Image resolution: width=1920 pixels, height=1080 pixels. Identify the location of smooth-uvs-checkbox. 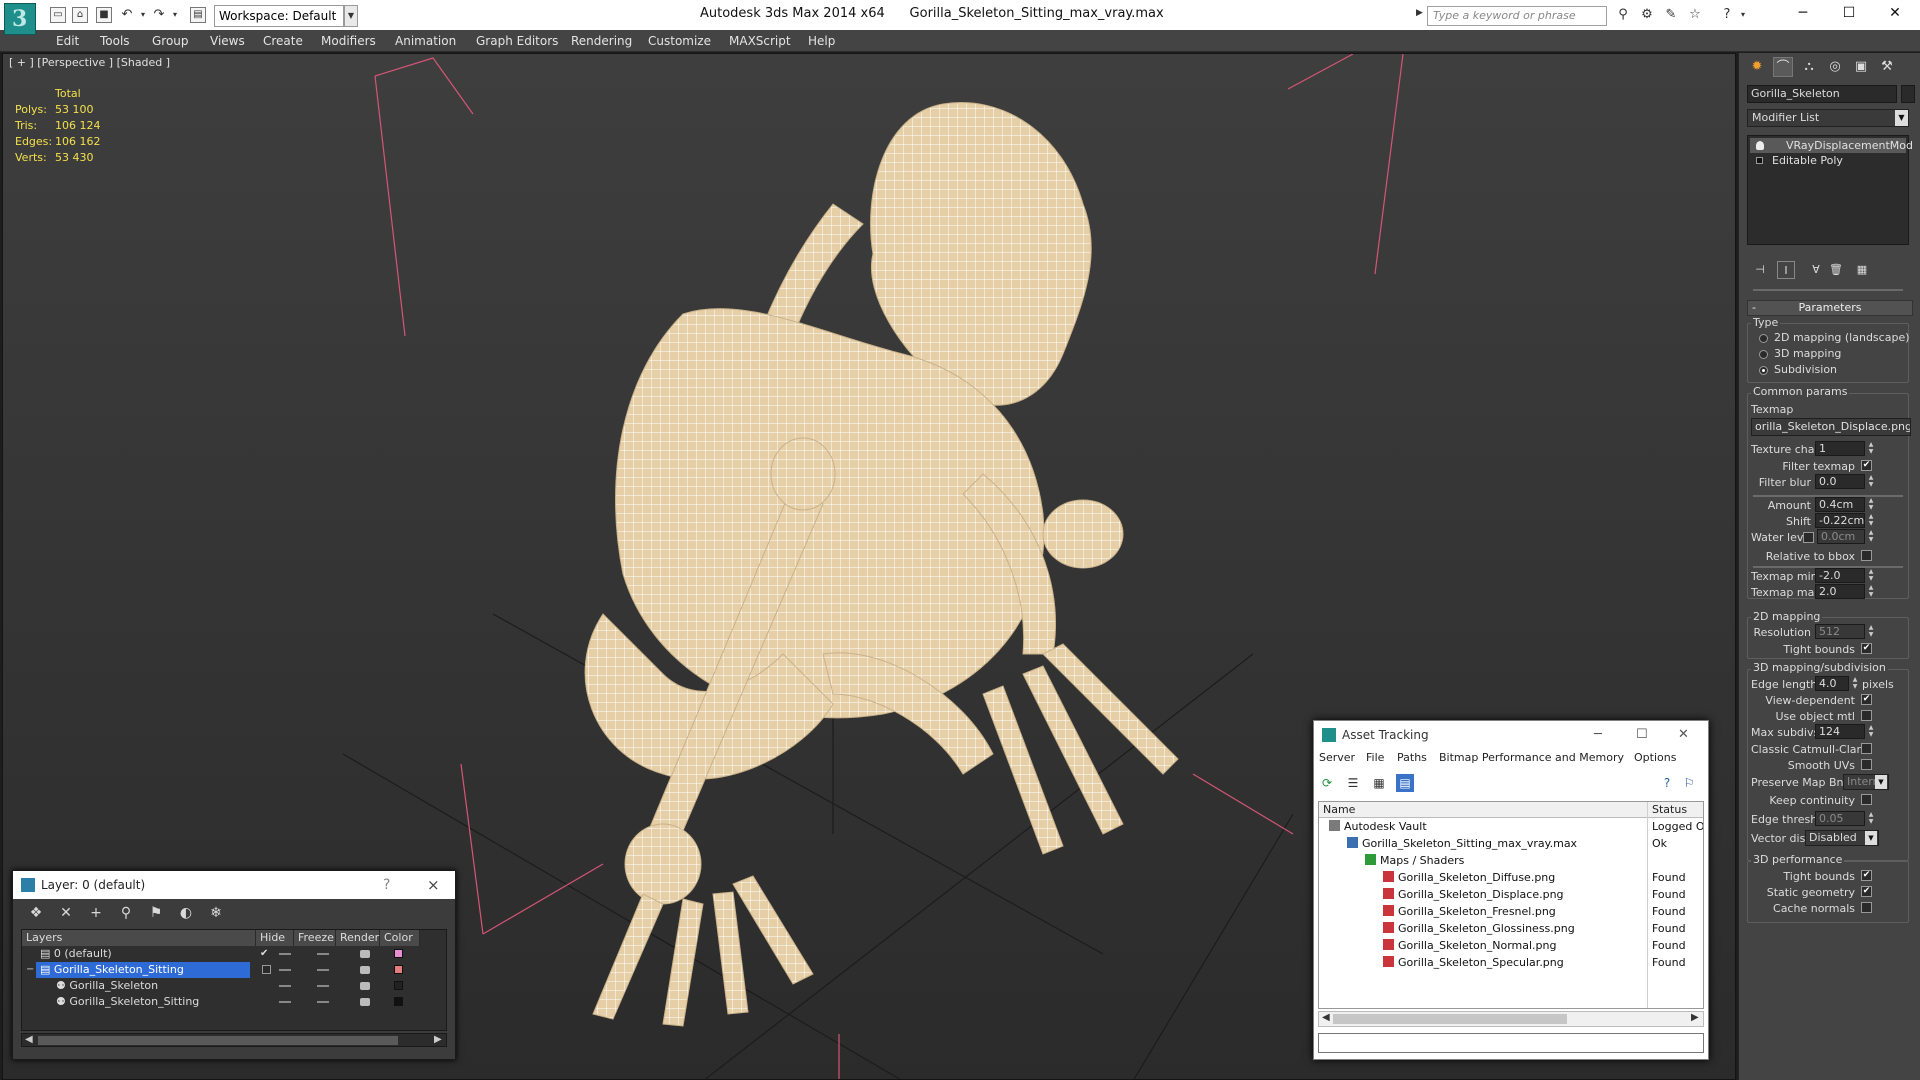
(1866, 764).